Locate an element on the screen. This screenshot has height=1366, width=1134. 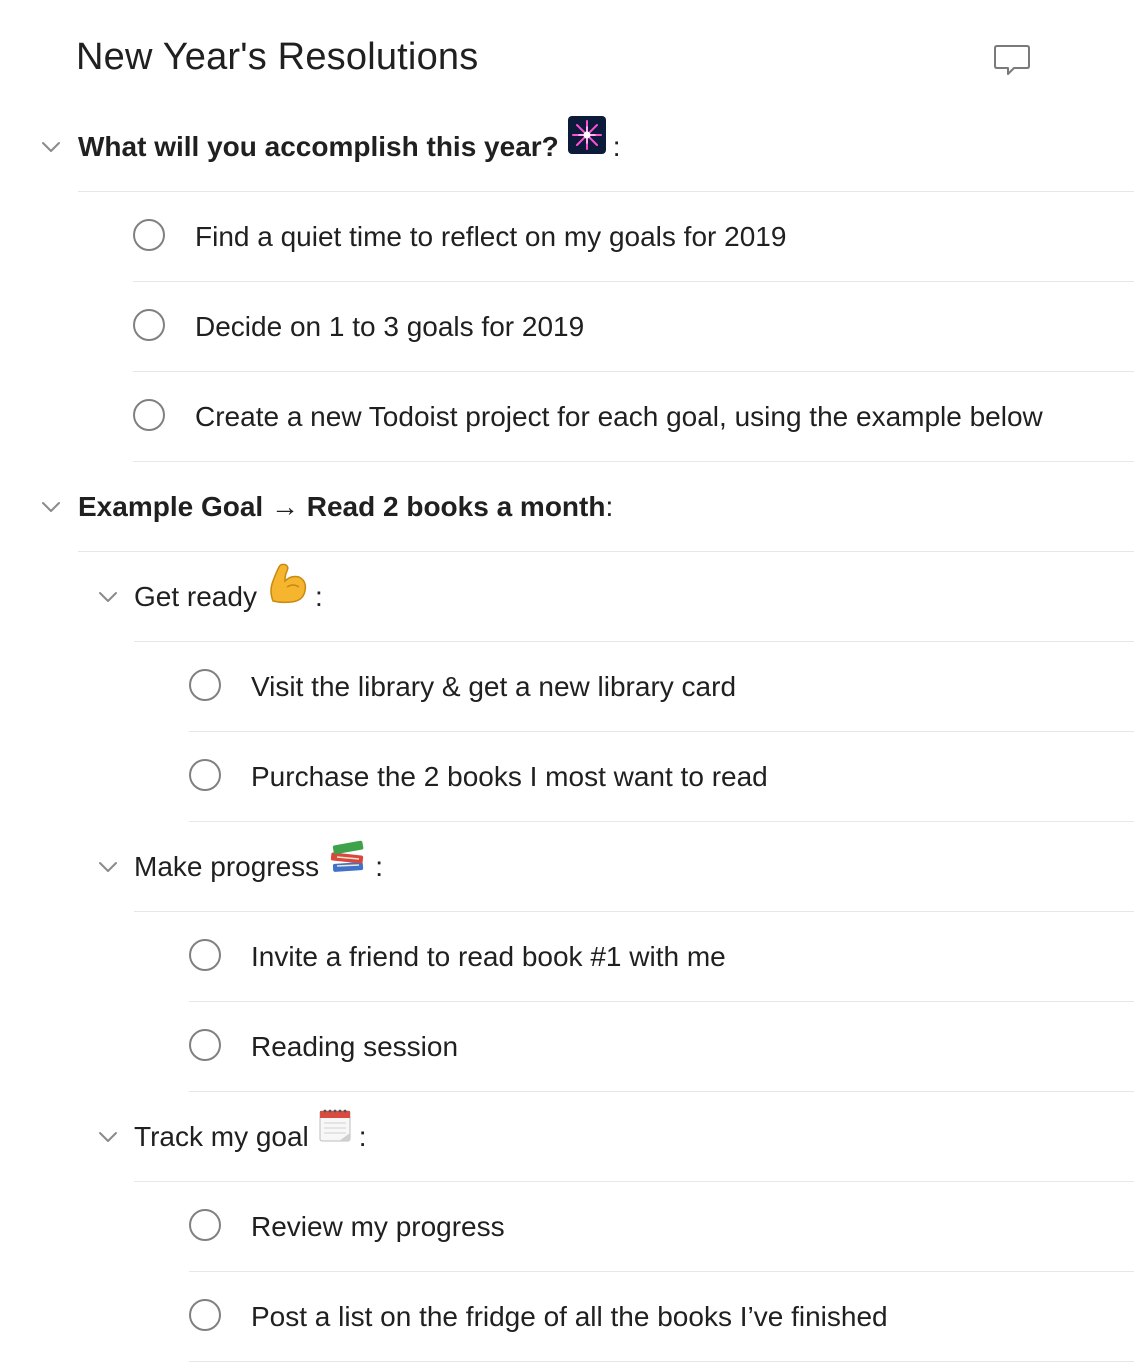
subsection-title: Make progress: is located at coordinates (258, 868).